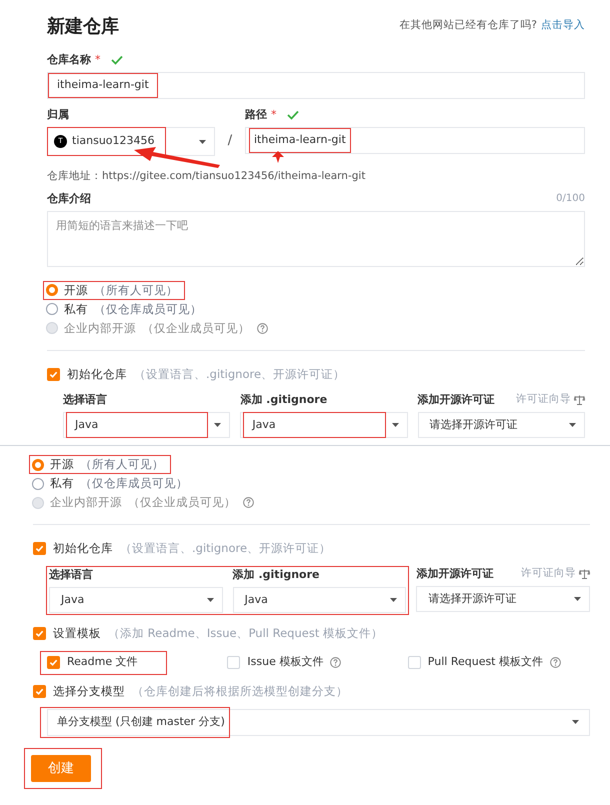 The image size is (610, 805). I want to click on select-value: 单分支模型 (只创建 master 分支), so click(141, 722).